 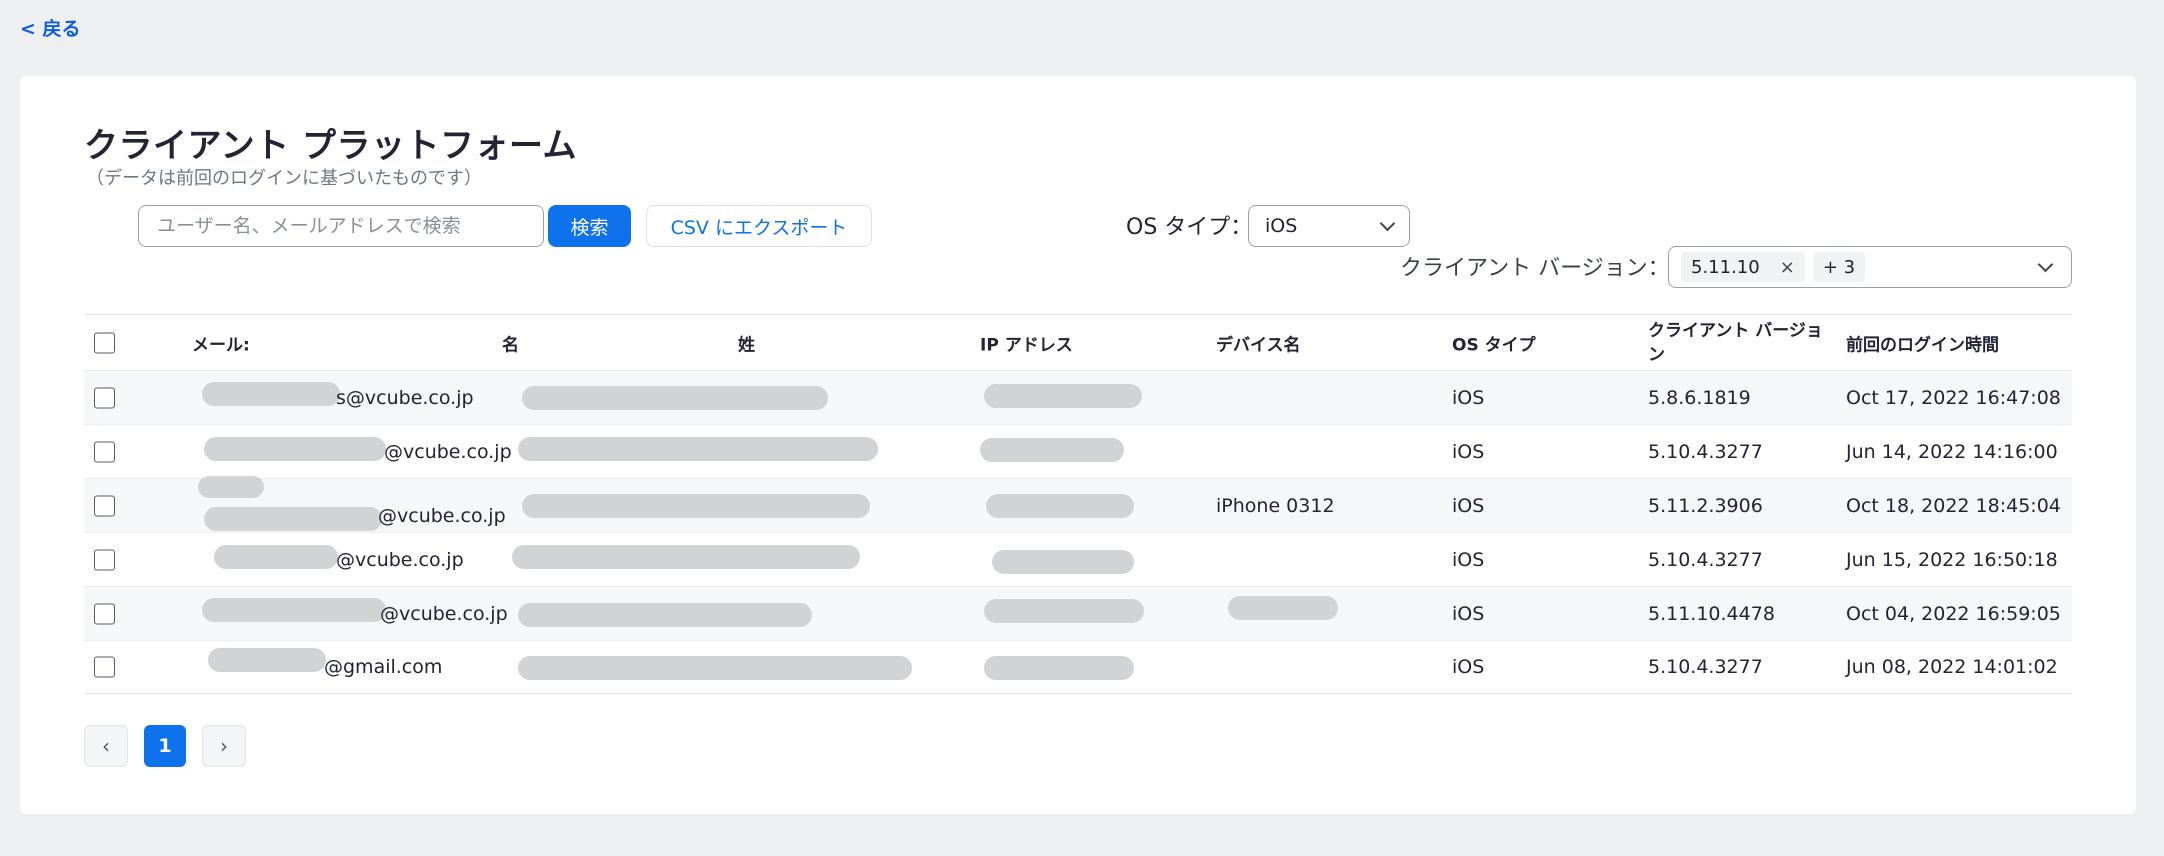 What do you see at coordinates (383, 667) in the screenshot?
I see `email-cell: @gmail.com` at bounding box center [383, 667].